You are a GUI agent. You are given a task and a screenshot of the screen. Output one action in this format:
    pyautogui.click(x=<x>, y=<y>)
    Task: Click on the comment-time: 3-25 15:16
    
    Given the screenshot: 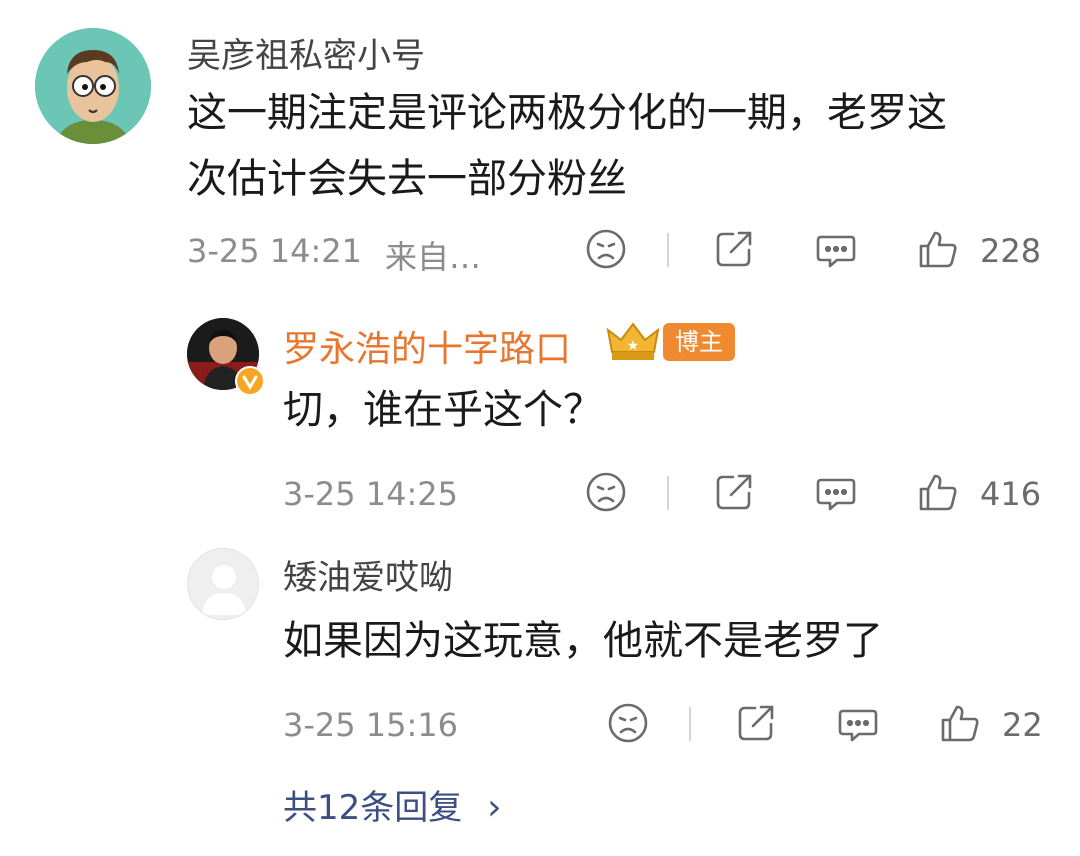 What is the action you would take?
    pyautogui.click(x=371, y=725)
    